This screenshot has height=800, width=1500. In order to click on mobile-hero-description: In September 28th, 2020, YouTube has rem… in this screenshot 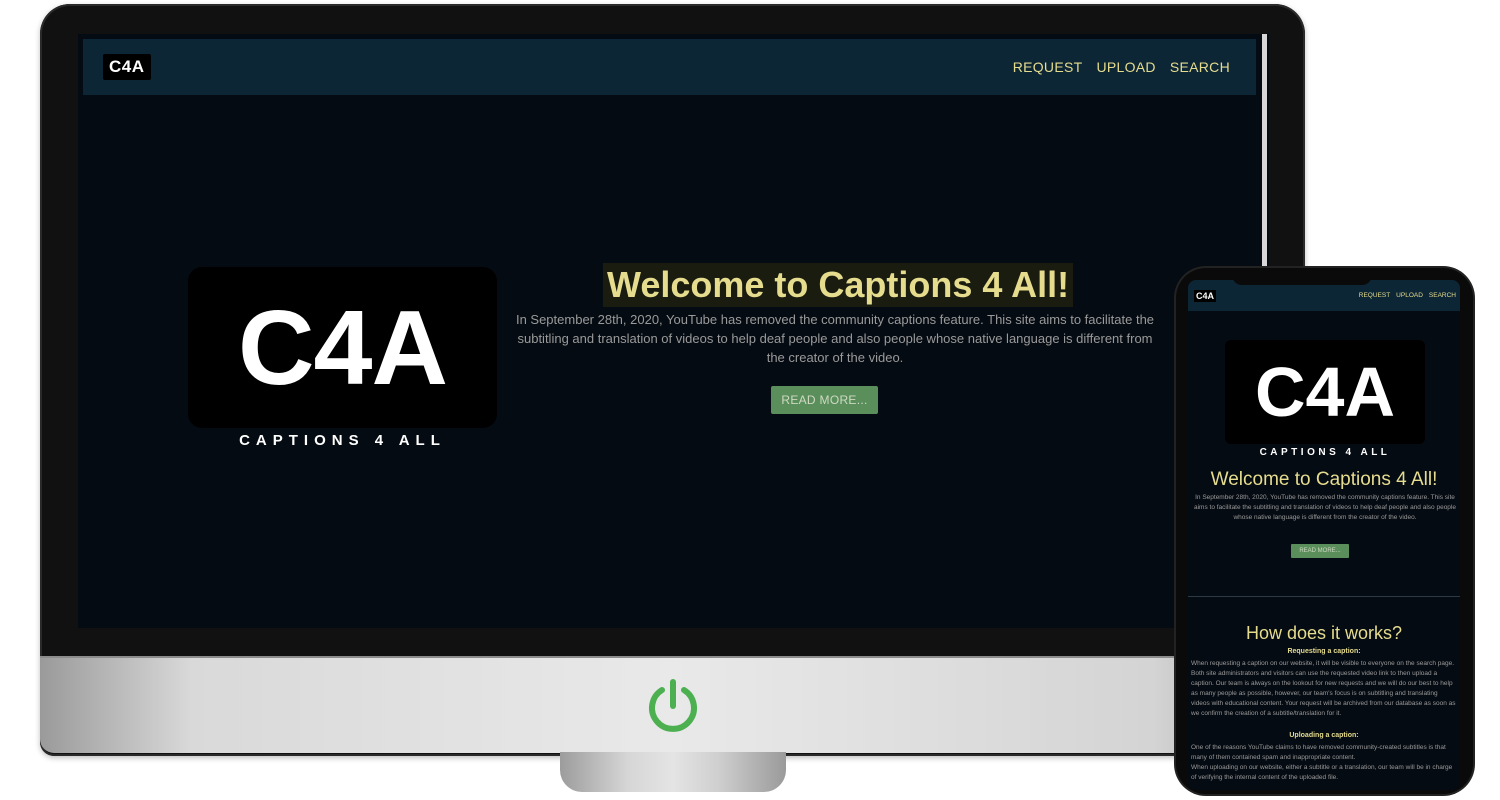, I will do `click(1325, 507)`.